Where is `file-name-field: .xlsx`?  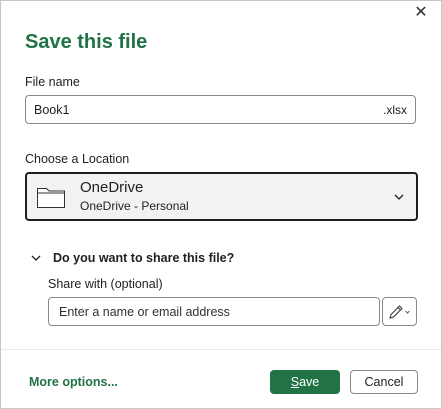 file-name-field: .xlsx is located at coordinates (220, 109).